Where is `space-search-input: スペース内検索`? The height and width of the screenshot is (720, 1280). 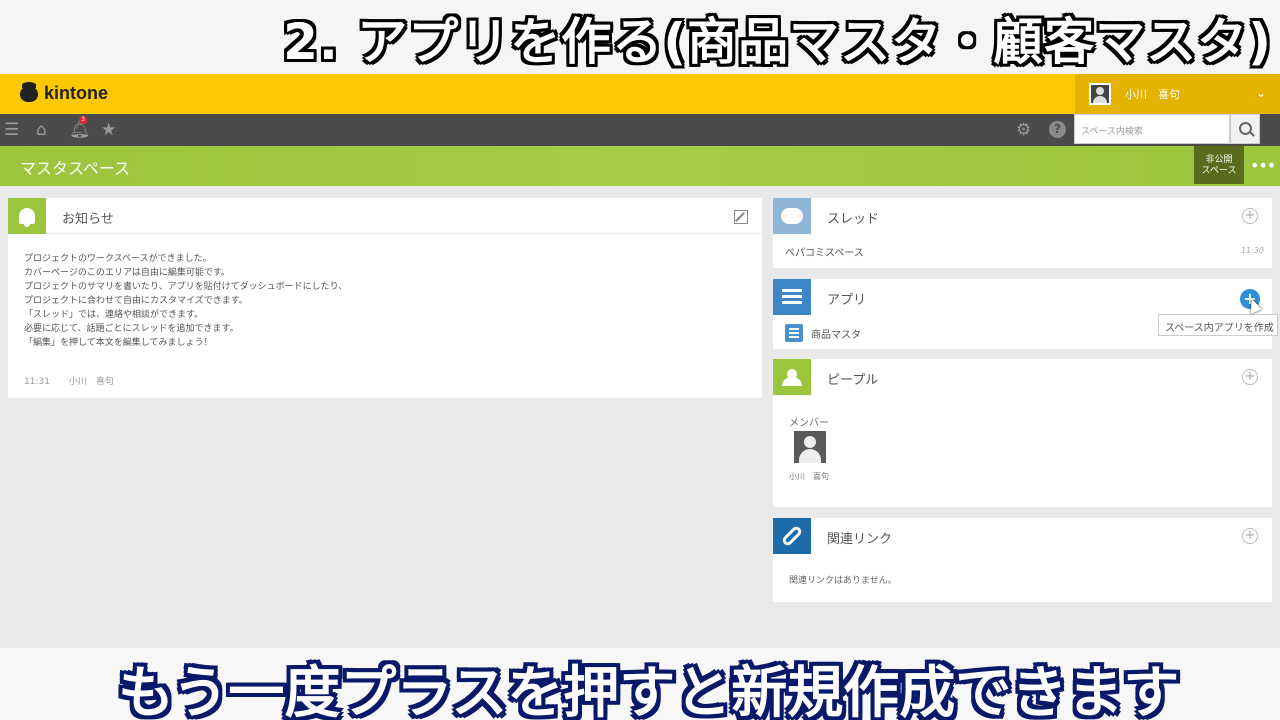 space-search-input: スペース内検索 is located at coordinates (1152, 129).